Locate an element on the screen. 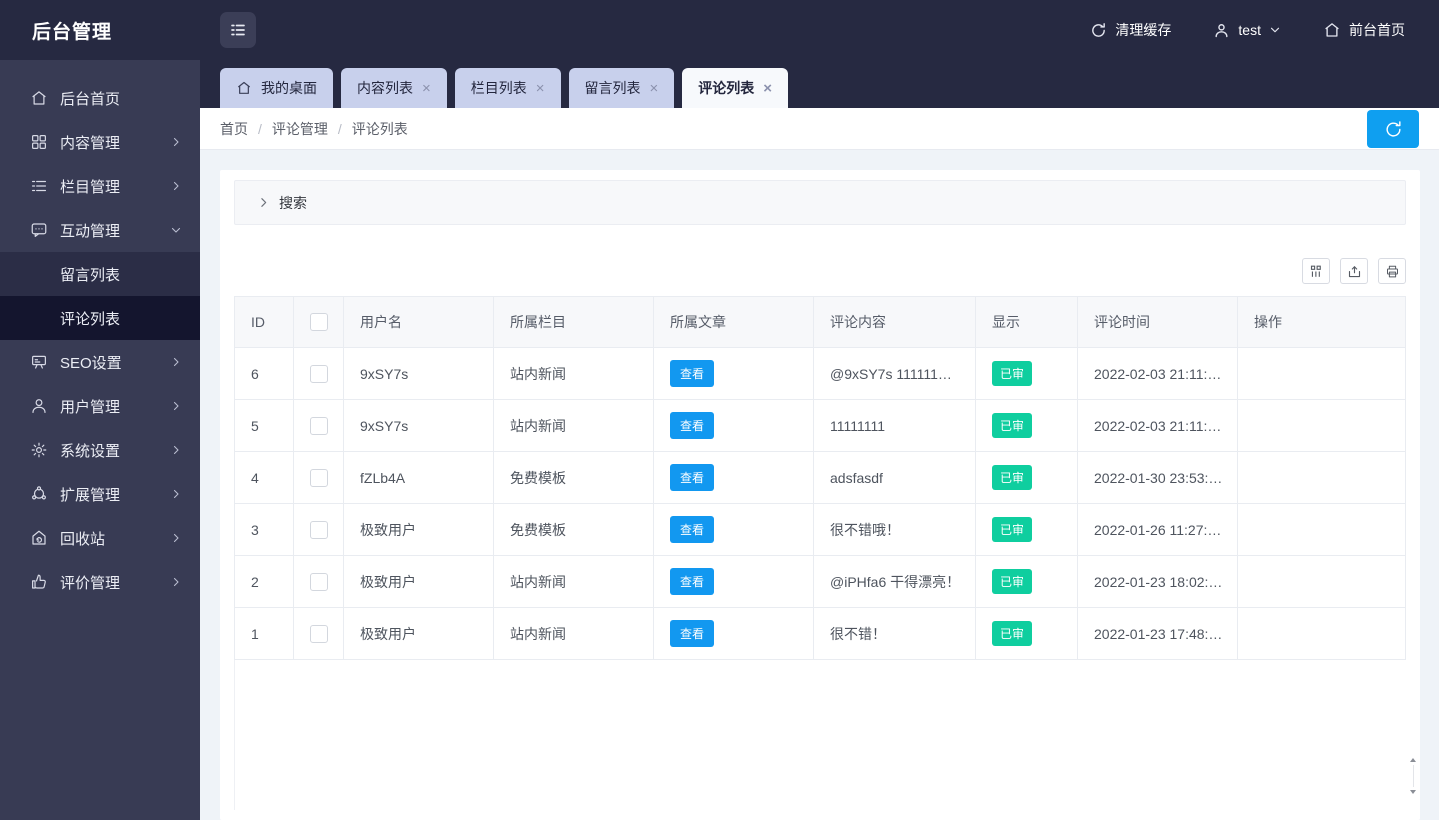 This screenshot has width=1439, height=820. grid-icon is located at coordinates (39, 142).